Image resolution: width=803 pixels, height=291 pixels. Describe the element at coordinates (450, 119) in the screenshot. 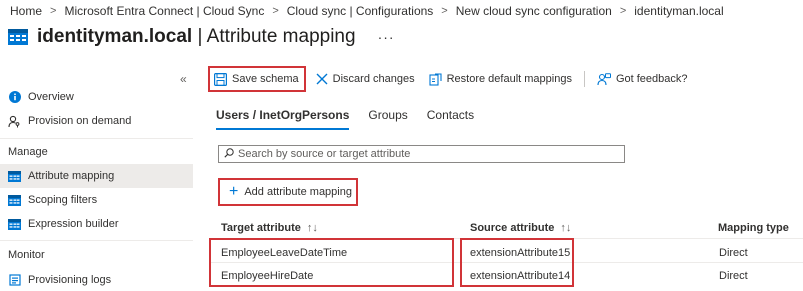

I see `tab-contacts: Contacts` at that location.